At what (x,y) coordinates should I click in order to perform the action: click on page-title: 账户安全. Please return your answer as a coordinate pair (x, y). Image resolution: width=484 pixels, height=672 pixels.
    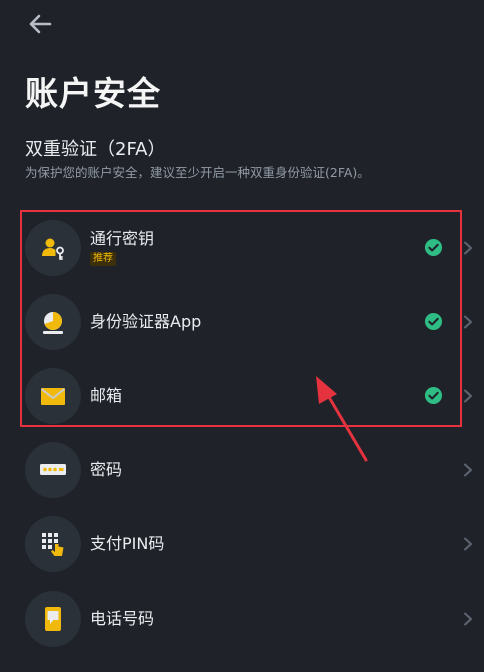
    Looking at the image, I should click on (93, 93).